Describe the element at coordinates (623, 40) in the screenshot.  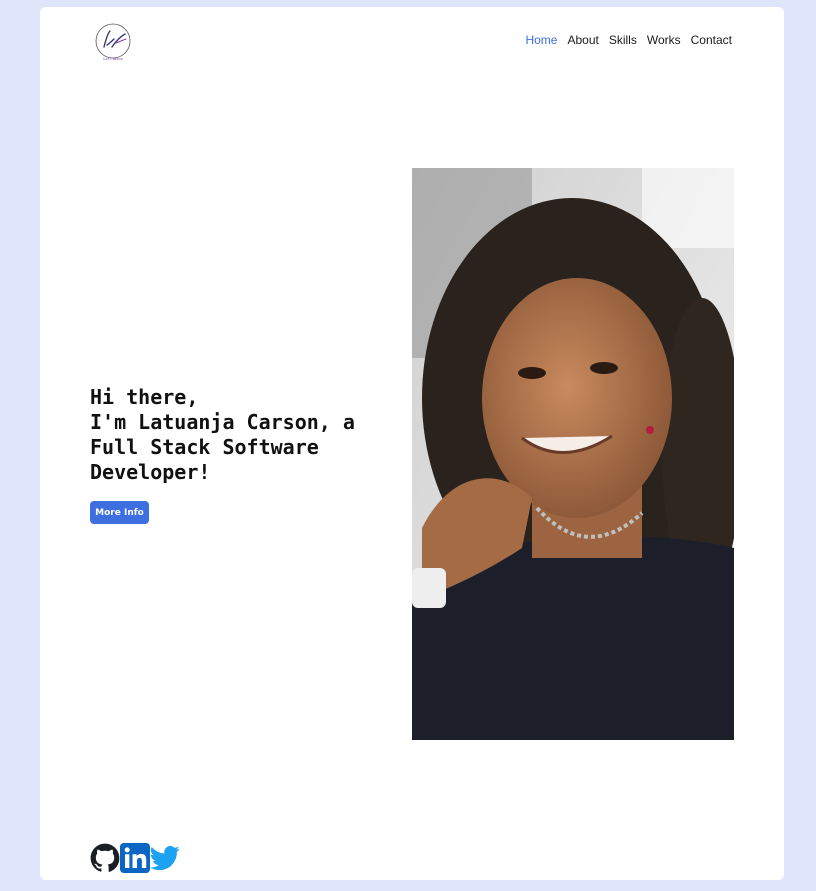
I see `nav-skills: Skills` at that location.